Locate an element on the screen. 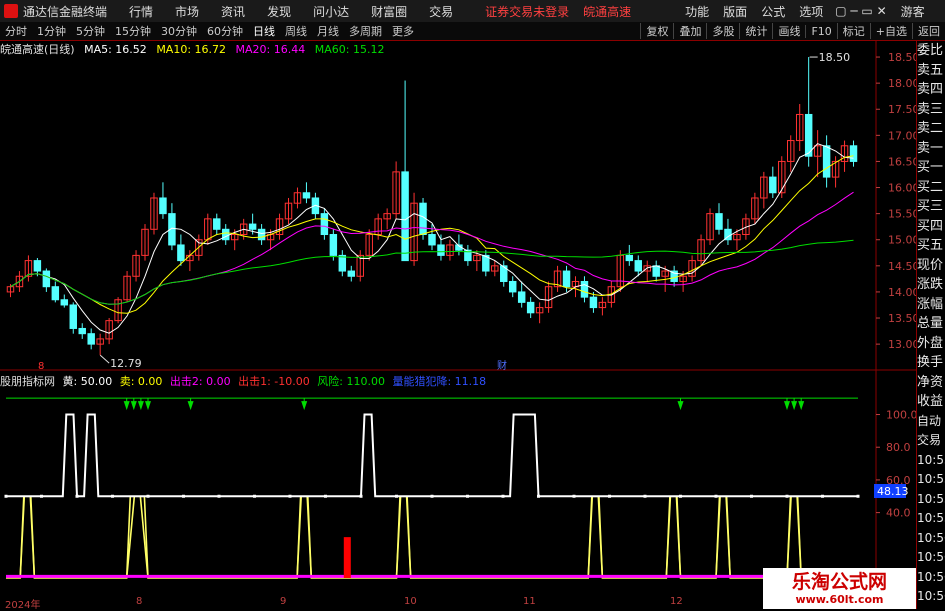 The height and width of the screenshot is (611, 945). side-panel-item: 净资 is located at coordinates (931, 383).